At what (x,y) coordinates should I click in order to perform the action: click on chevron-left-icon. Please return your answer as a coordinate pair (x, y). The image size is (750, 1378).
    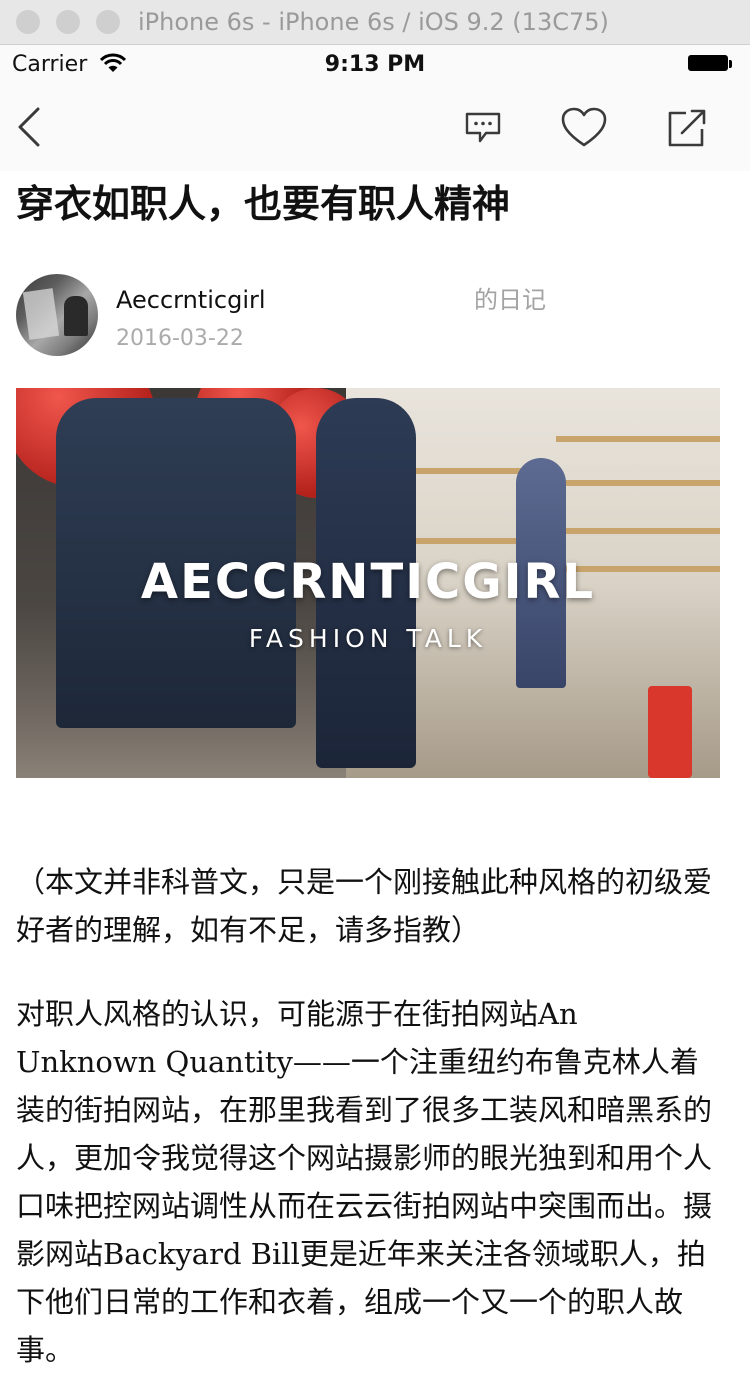
    Looking at the image, I should click on (29, 127).